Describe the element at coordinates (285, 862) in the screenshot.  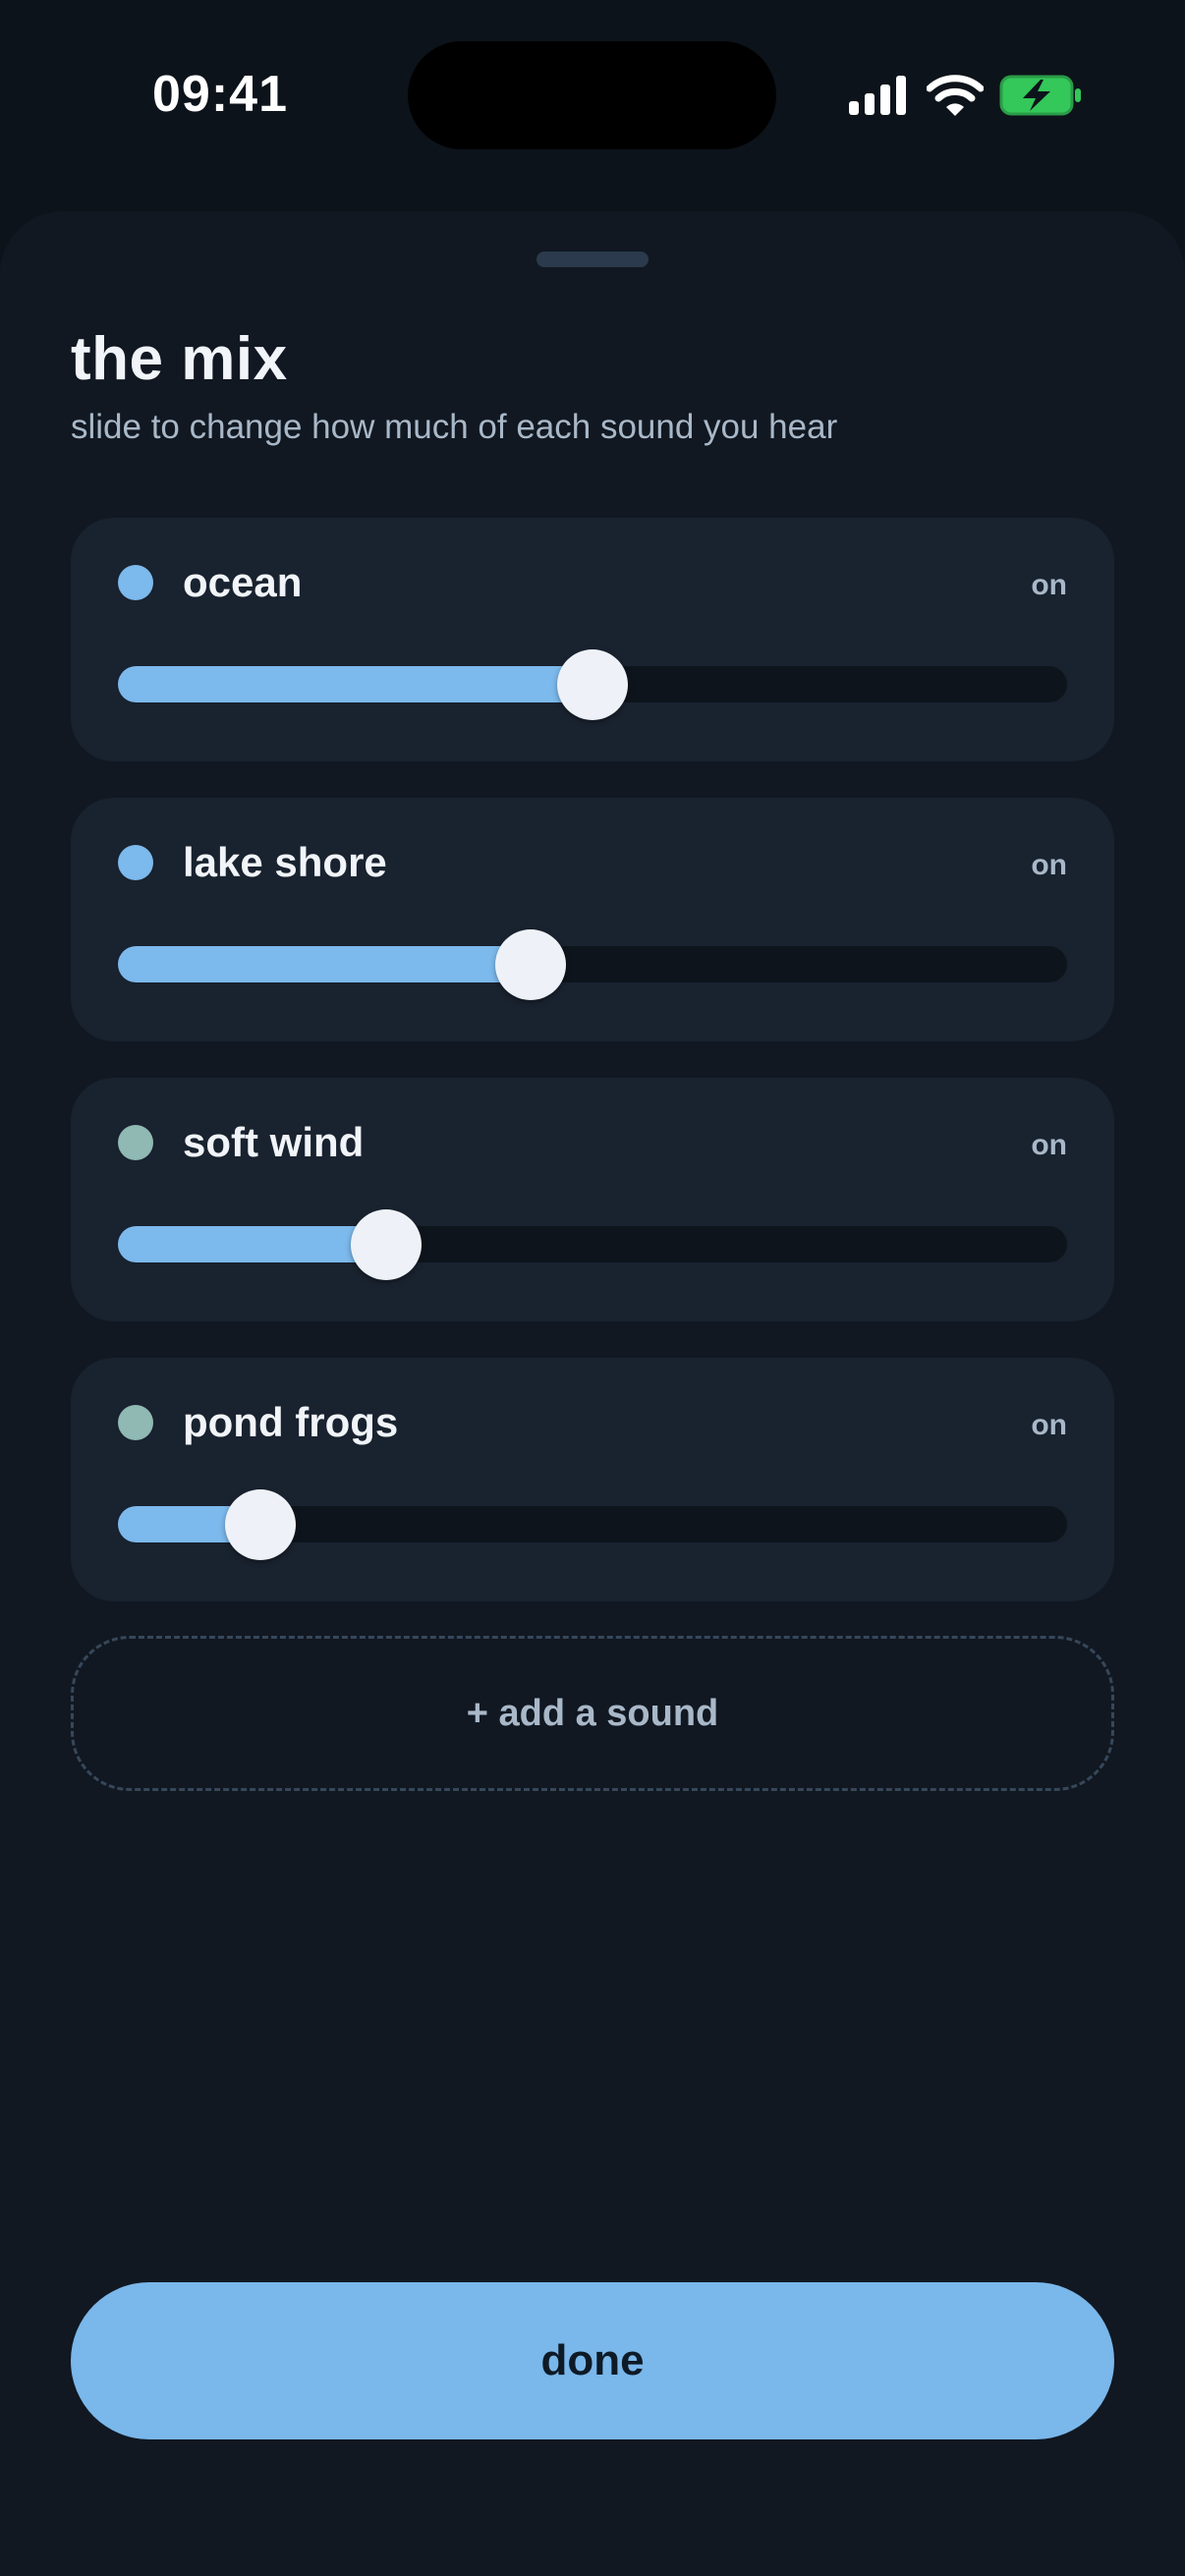
I see `sound-name: lake shore` at that location.